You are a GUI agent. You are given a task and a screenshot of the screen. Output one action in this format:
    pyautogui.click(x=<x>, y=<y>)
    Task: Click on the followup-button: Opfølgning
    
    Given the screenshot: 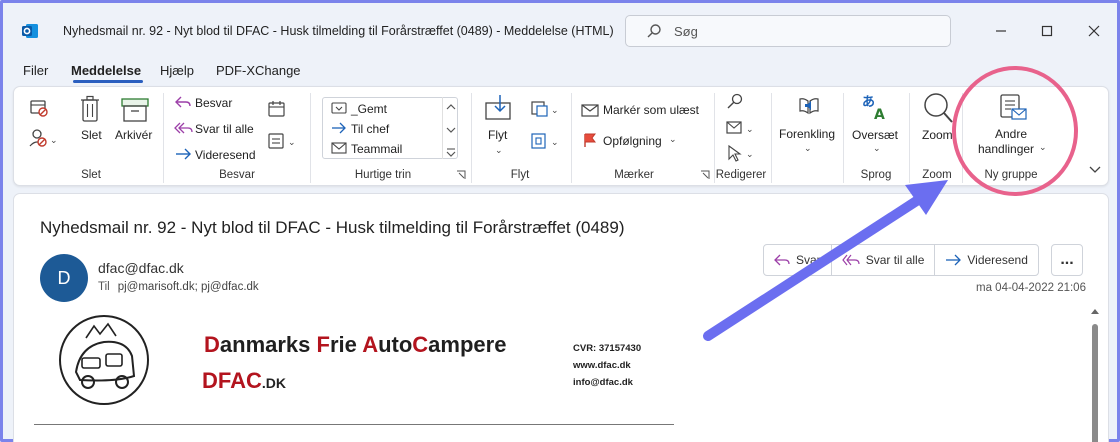 What is the action you would take?
    pyautogui.click(x=632, y=141)
    